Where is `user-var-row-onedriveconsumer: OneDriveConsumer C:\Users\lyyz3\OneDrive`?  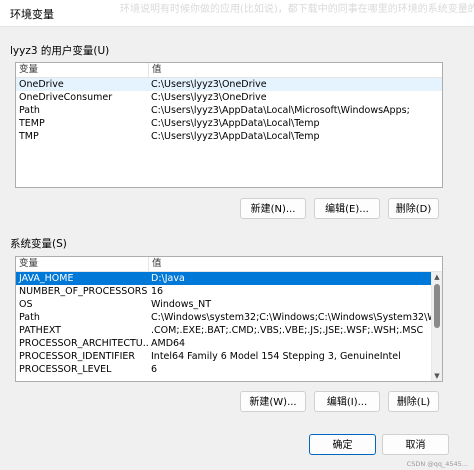 user-var-row-onedriveconsumer: OneDriveConsumer C:\Users\lyyz3\OneDrive is located at coordinates (229, 97).